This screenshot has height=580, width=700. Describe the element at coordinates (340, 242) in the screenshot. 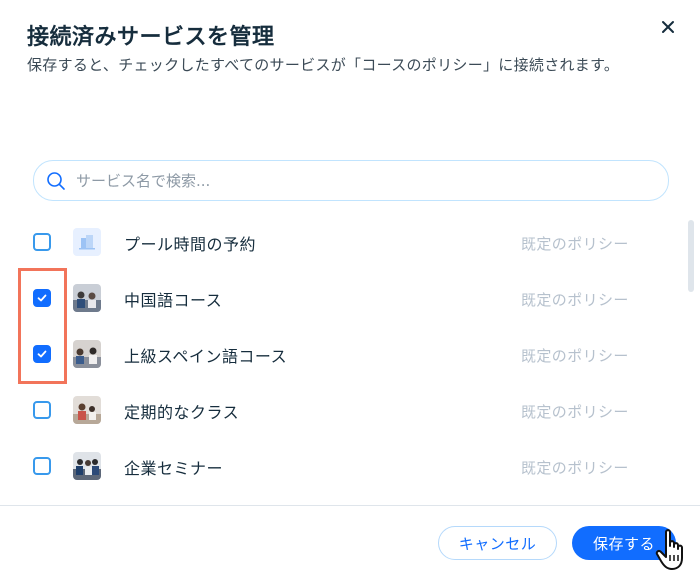

I see `list-item: プール時間の予約 既定のポリシー` at that location.